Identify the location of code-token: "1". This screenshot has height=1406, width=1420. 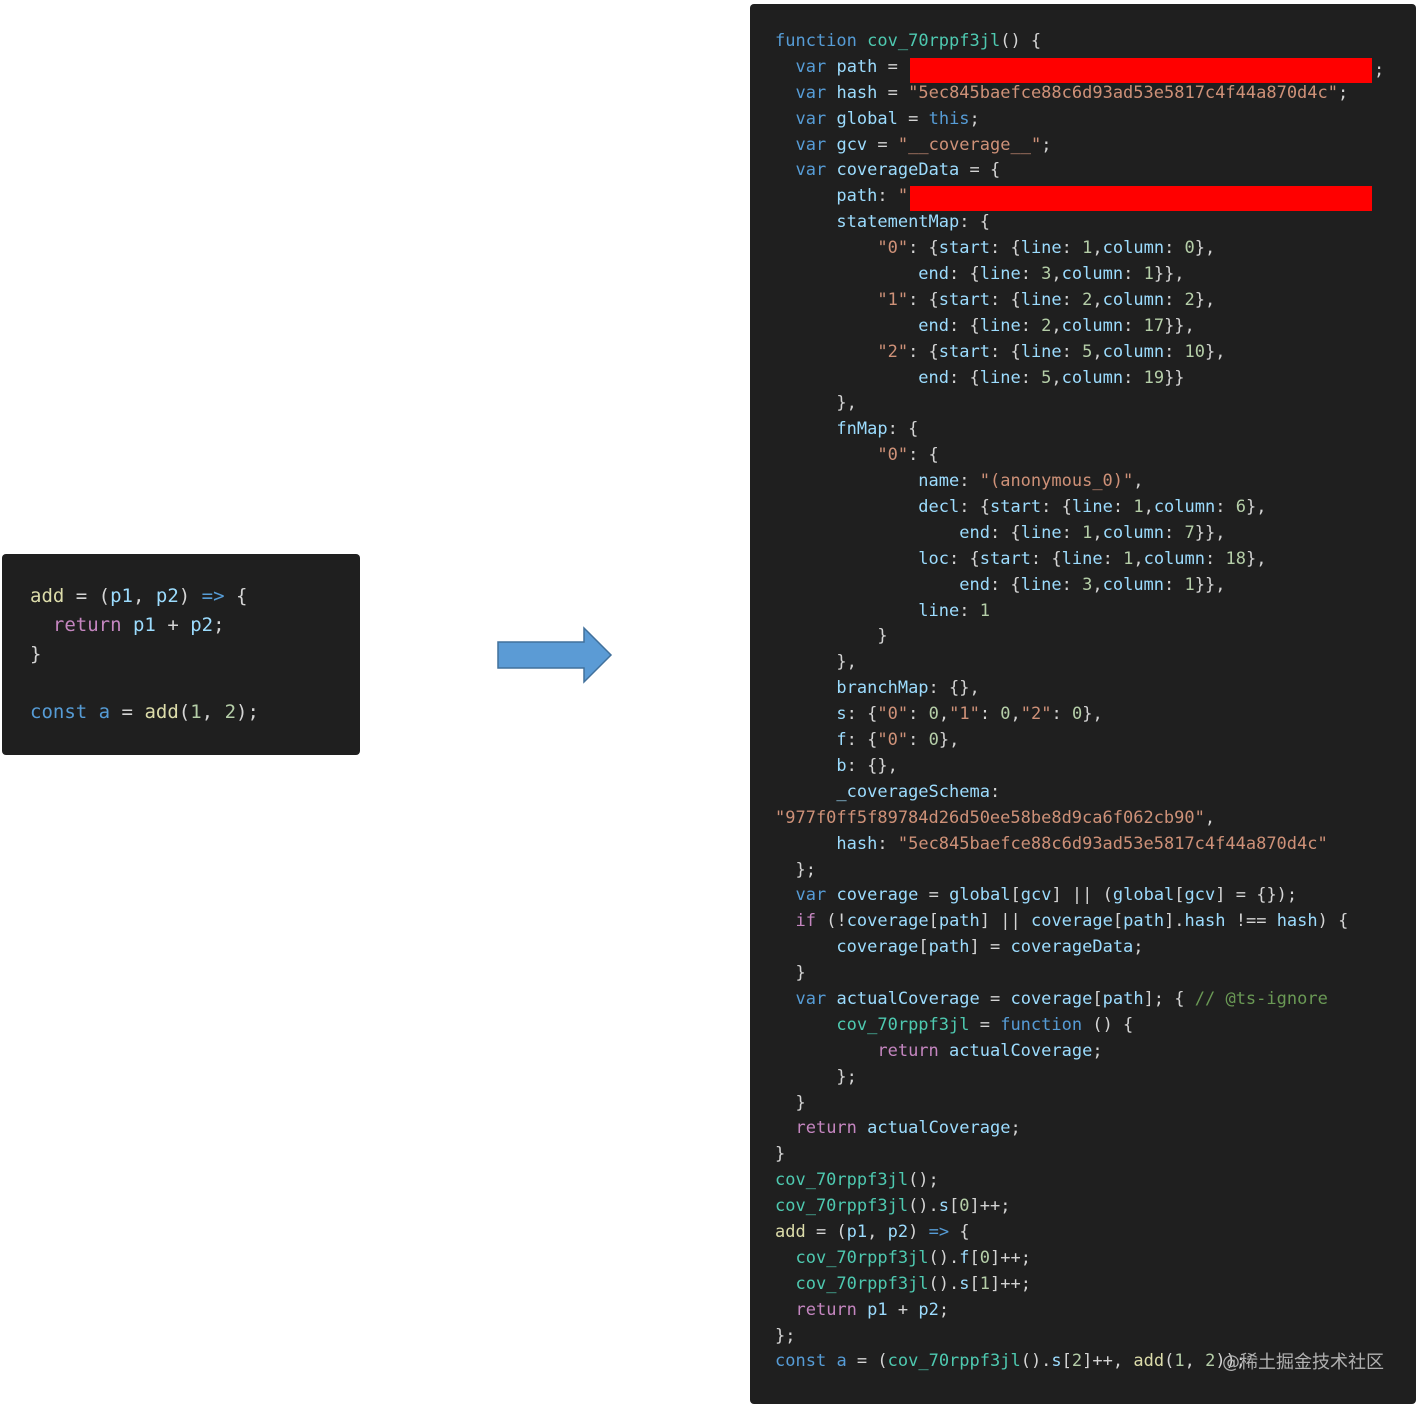
(893, 299).